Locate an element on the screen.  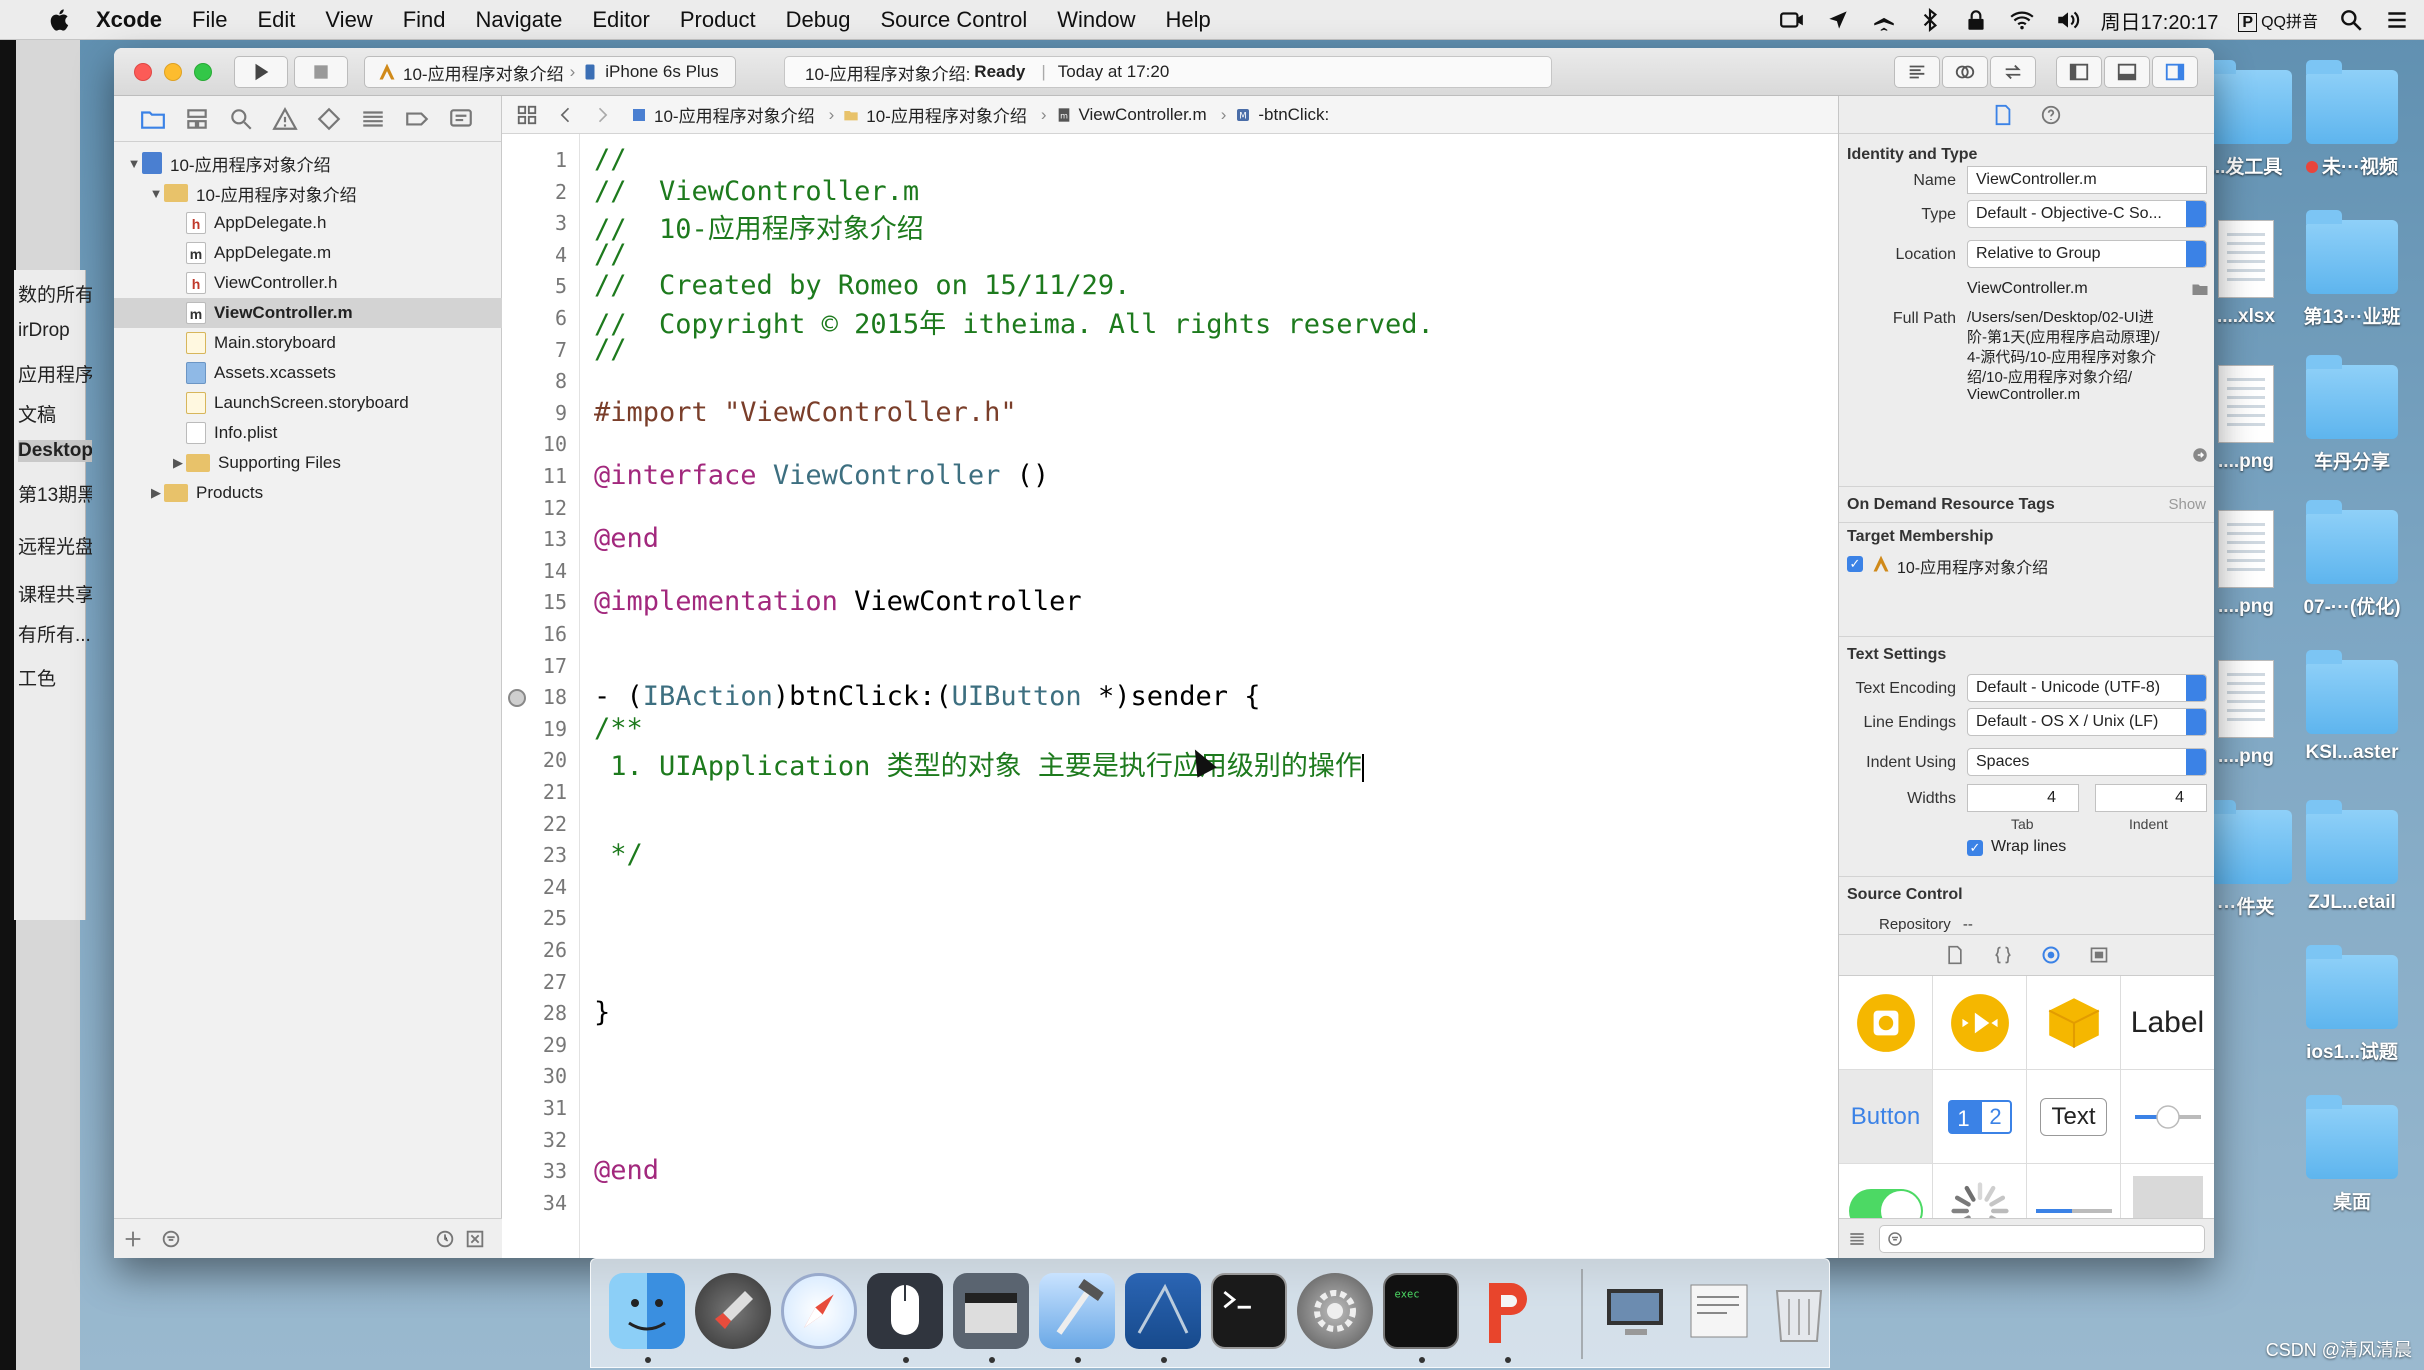
debug-nav-icon is located at coordinates (373, 119).